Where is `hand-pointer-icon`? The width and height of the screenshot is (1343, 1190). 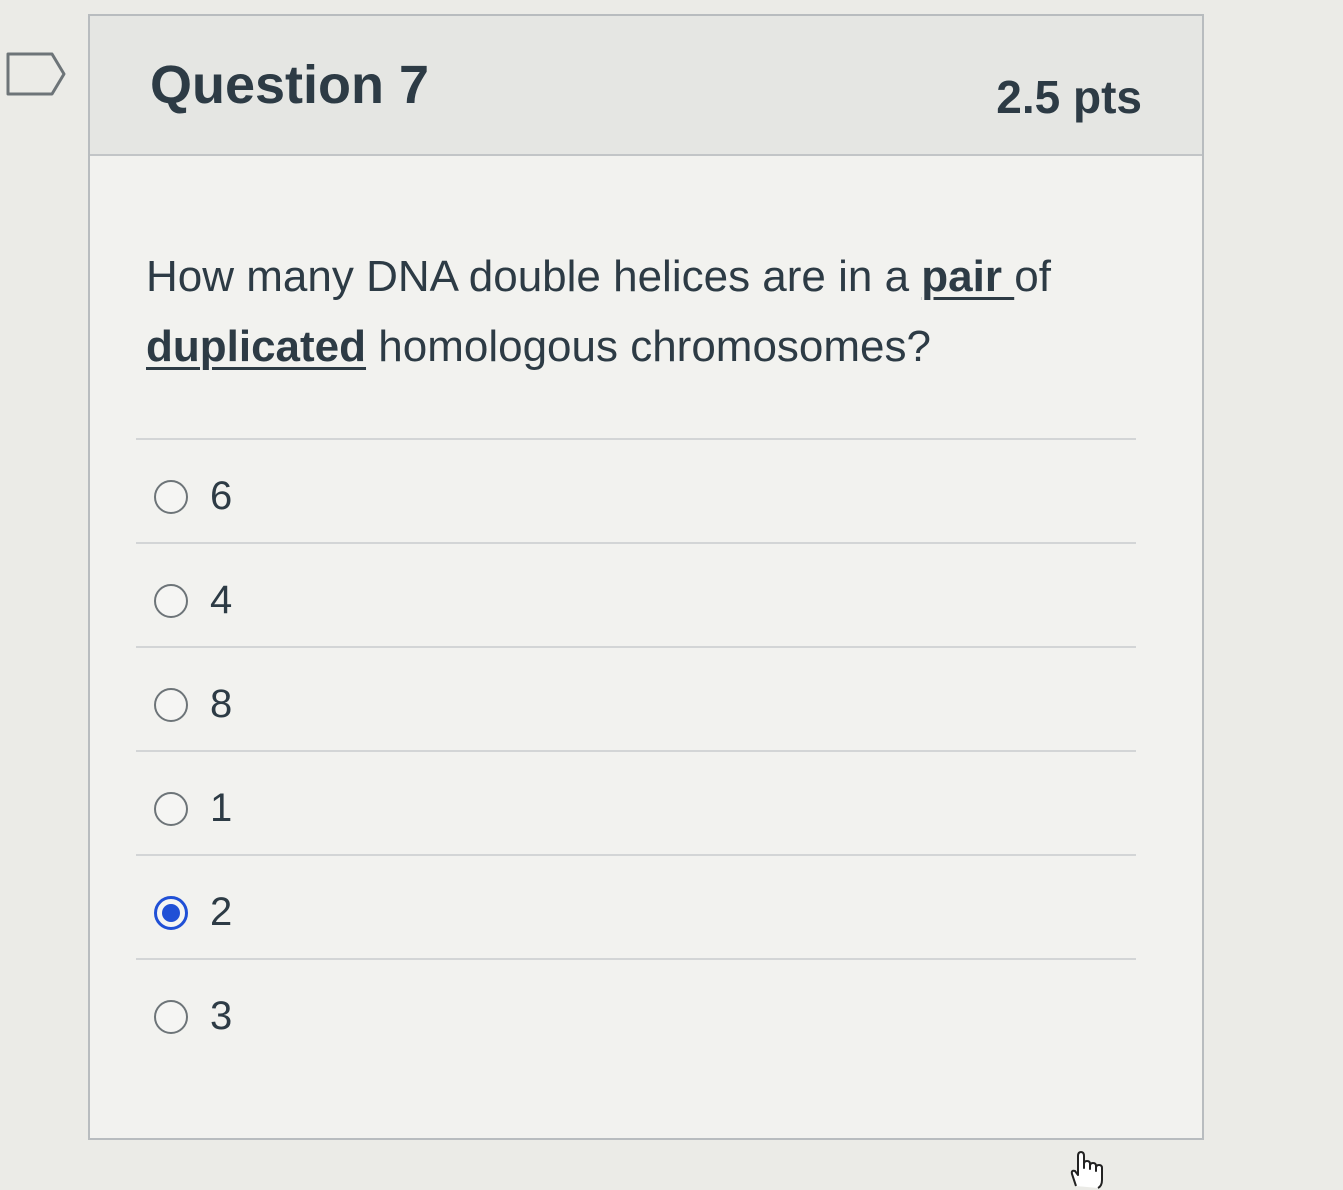 hand-pointer-icon is located at coordinates (1086, 1170).